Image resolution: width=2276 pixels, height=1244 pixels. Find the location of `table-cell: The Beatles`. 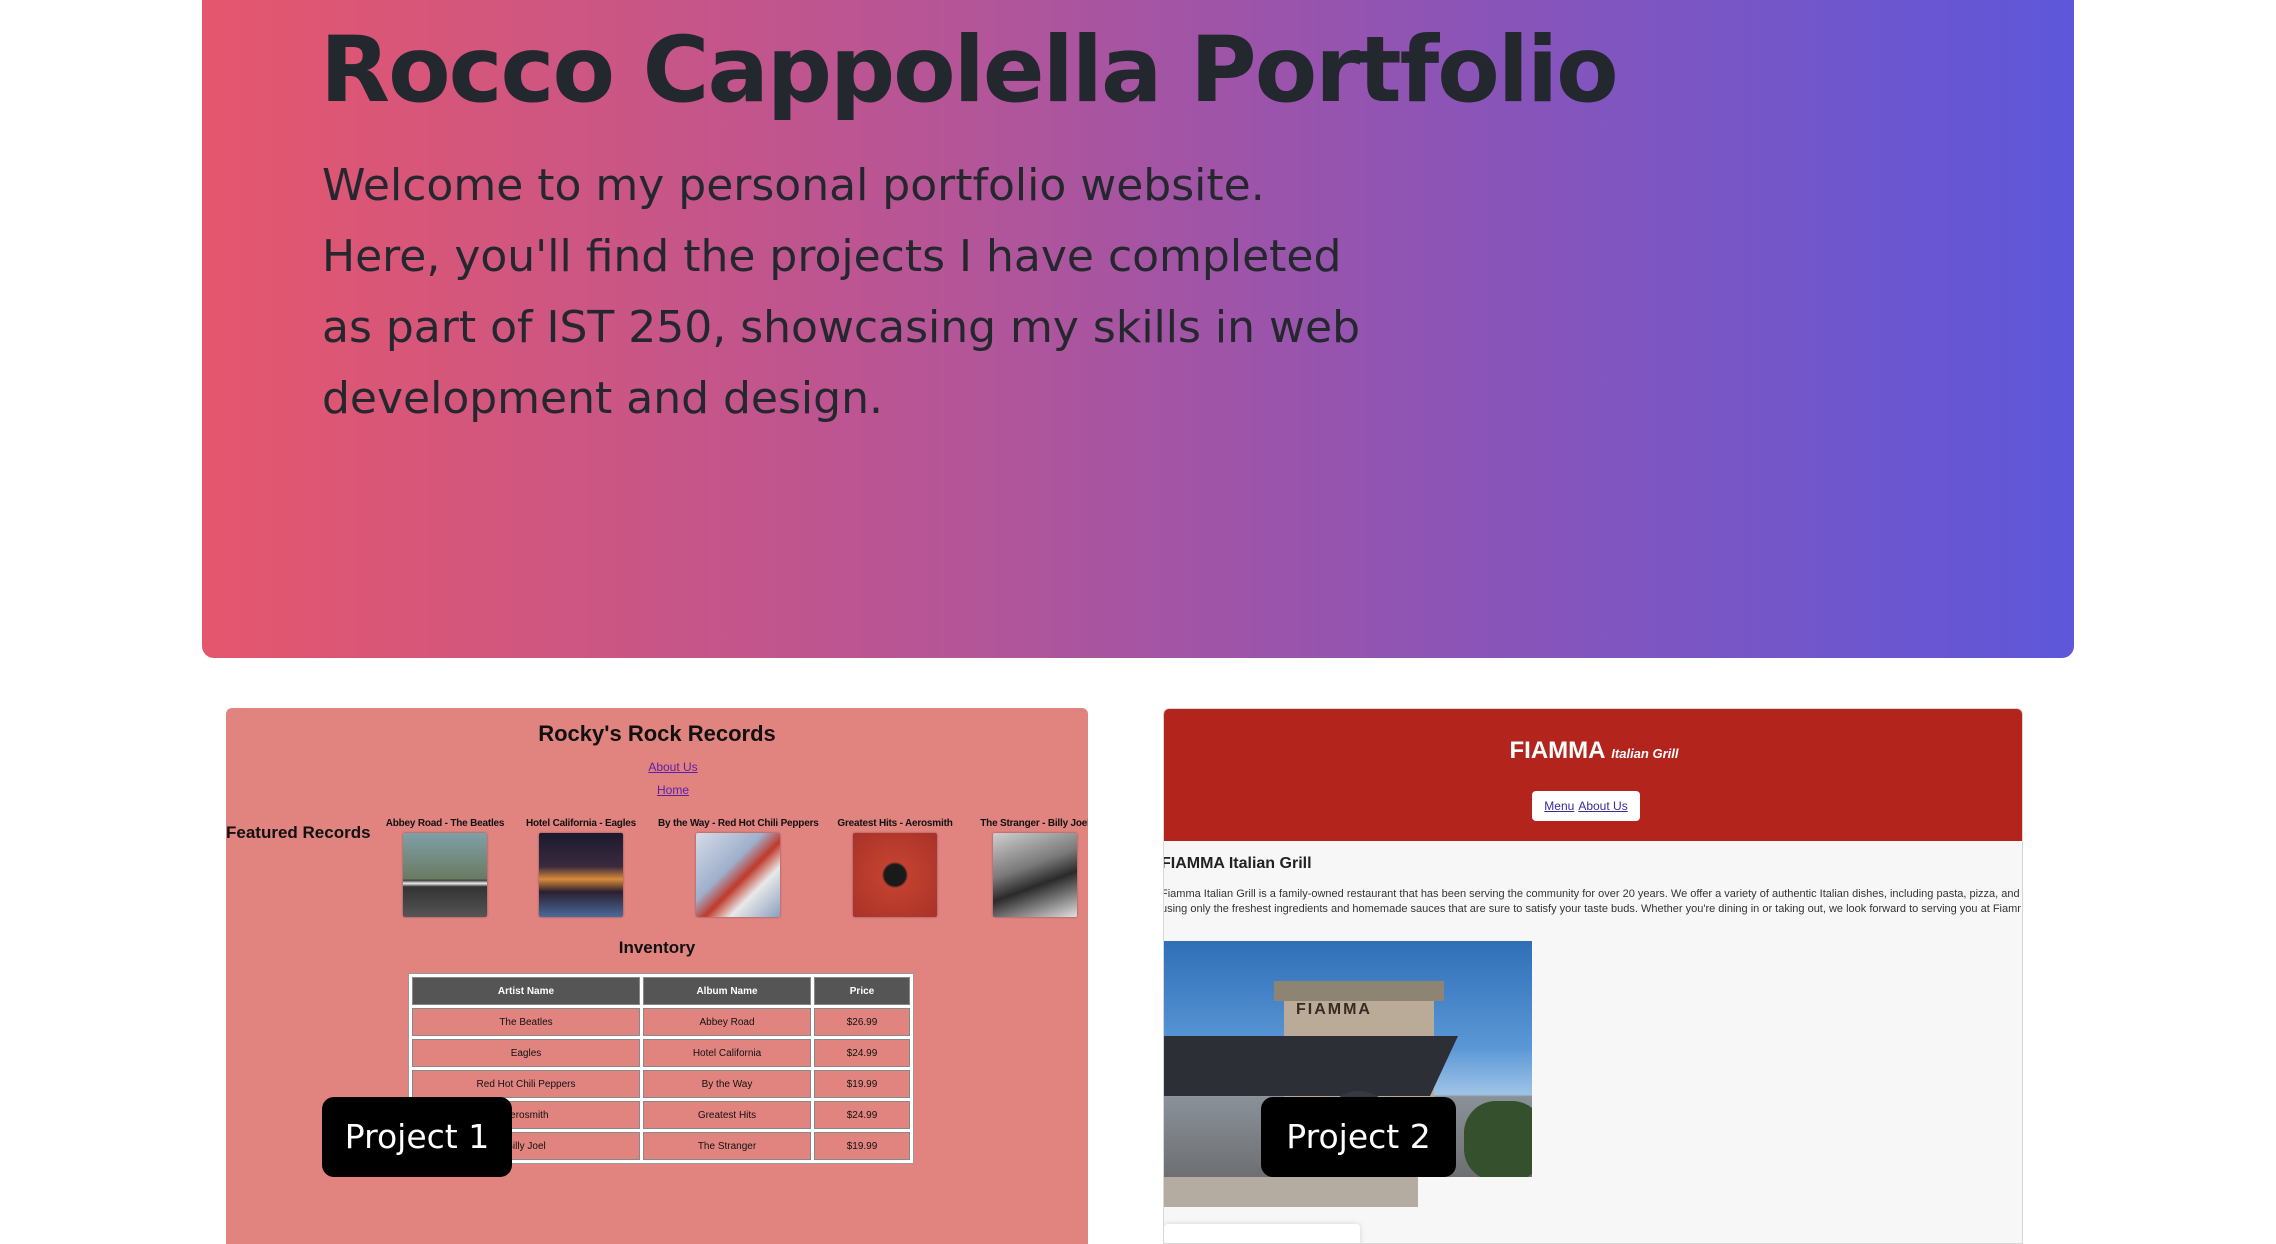

table-cell: The Beatles is located at coordinates (526, 1022).